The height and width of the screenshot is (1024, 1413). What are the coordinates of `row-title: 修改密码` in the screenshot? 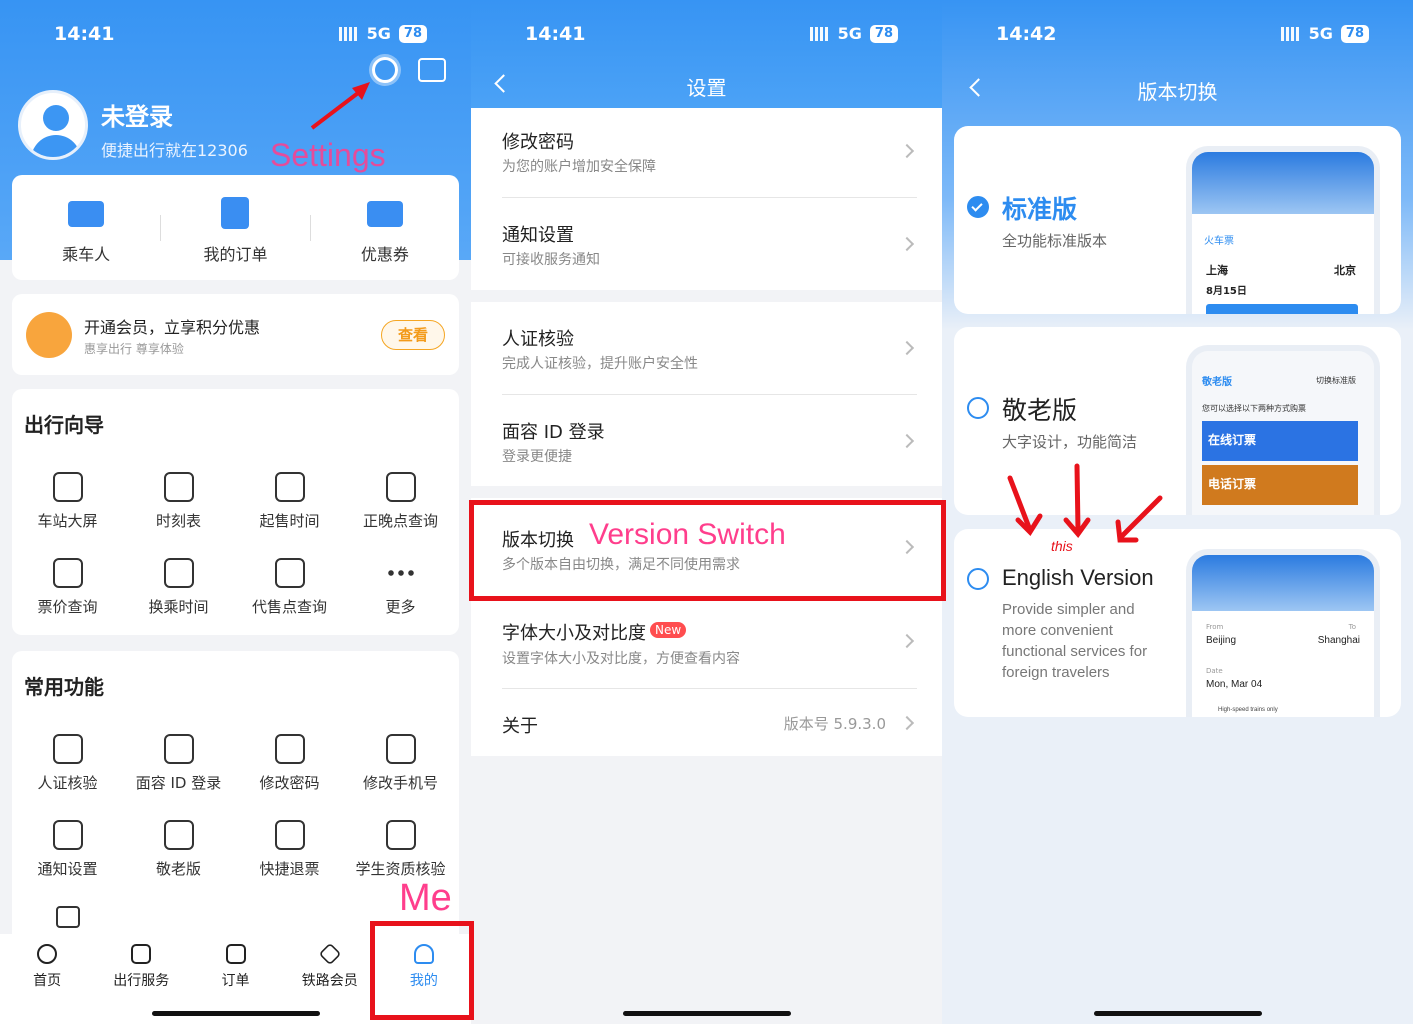 It's located at (538, 142).